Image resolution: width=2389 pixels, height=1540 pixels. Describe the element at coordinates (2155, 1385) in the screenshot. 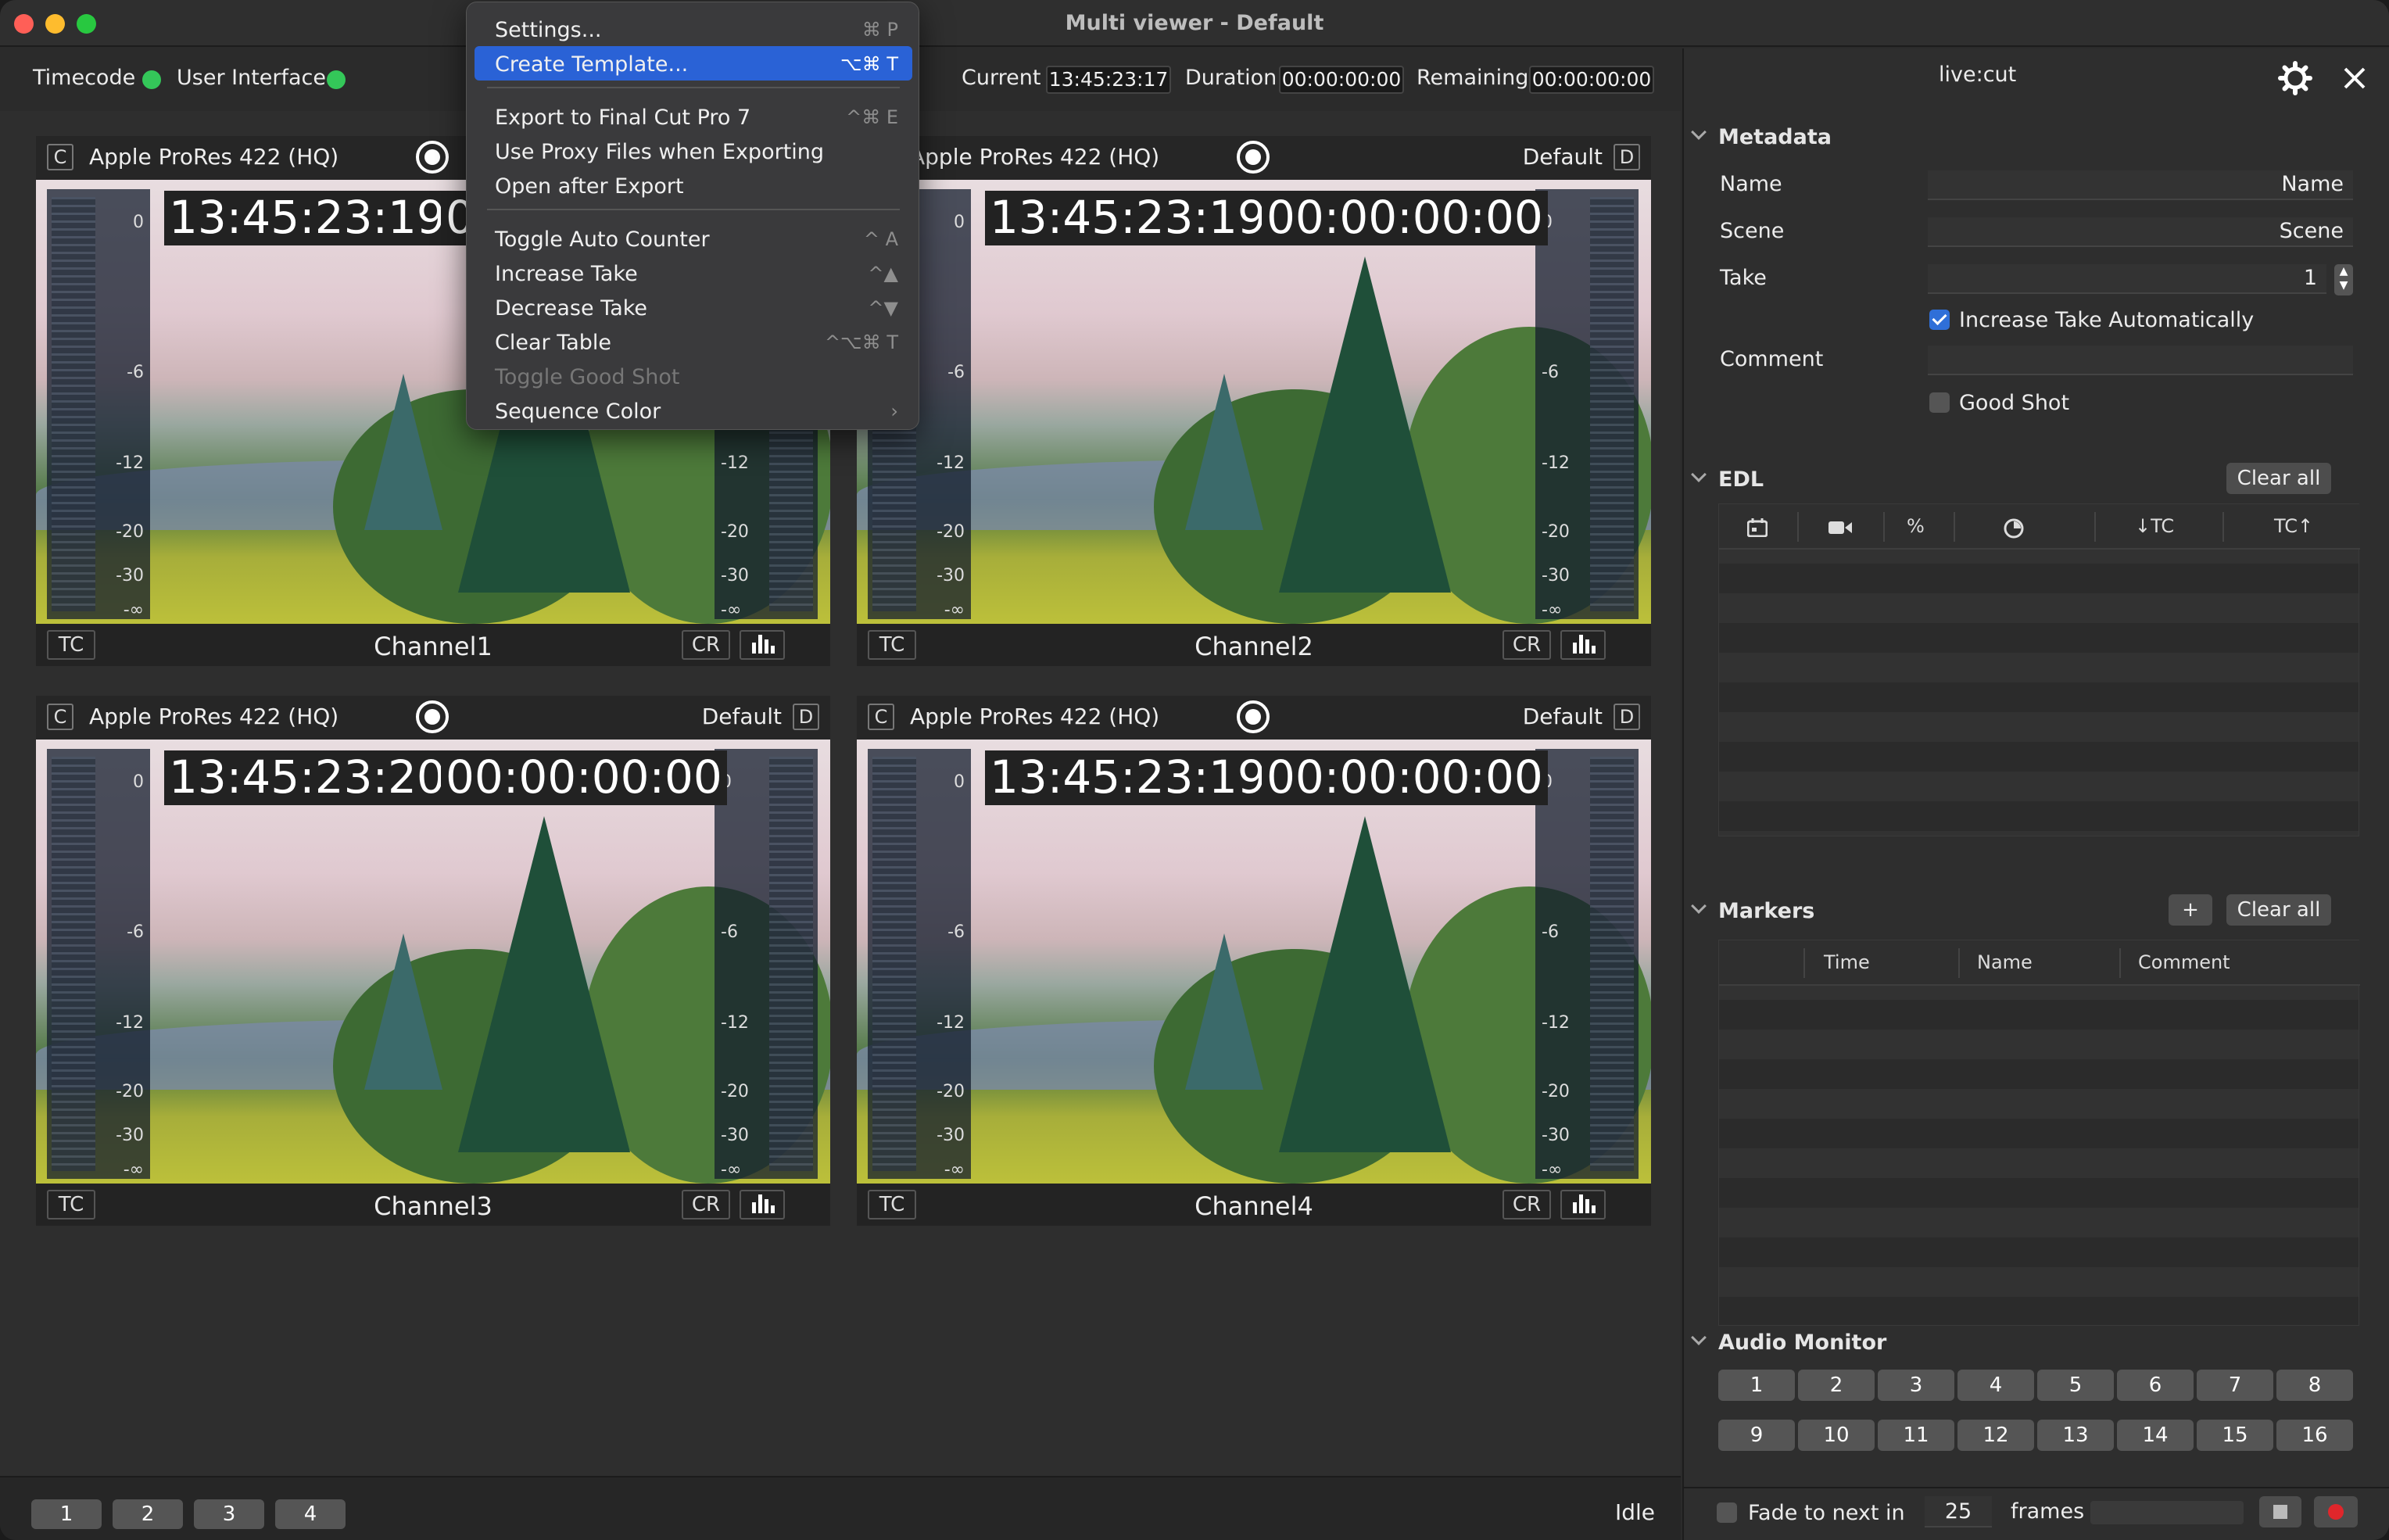

I see `audio-channel-6-button: 6` at that location.